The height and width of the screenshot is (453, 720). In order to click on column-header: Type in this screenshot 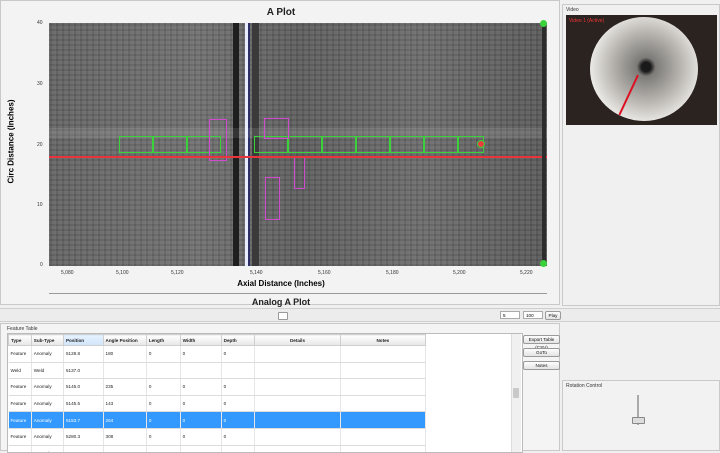, I will do `click(20, 340)`.